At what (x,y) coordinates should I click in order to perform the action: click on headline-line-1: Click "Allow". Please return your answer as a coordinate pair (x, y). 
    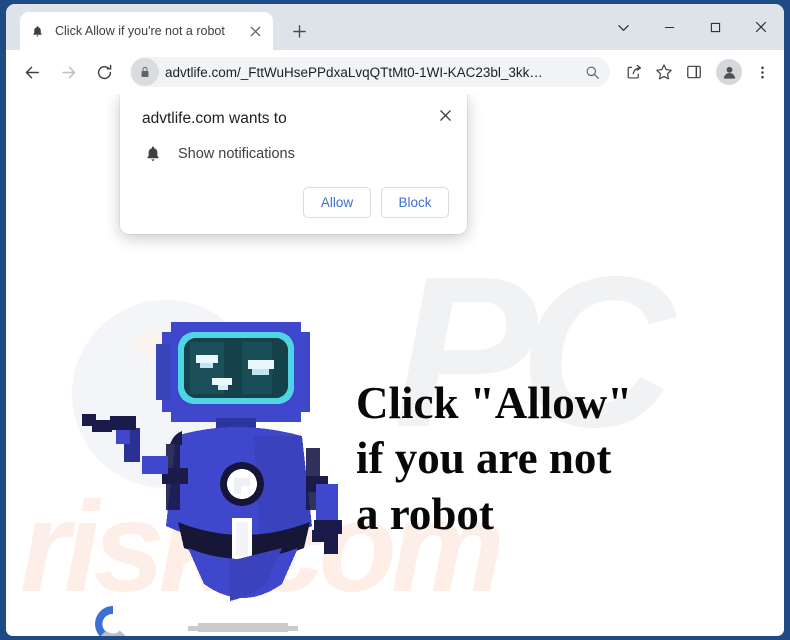
    Looking at the image, I should click on (494, 403).